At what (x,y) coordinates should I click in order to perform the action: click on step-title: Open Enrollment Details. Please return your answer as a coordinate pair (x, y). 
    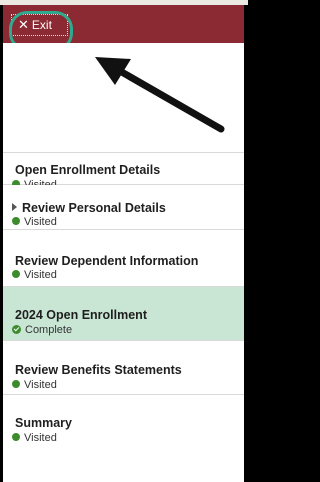
    Looking at the image, I should click on (88, 170).